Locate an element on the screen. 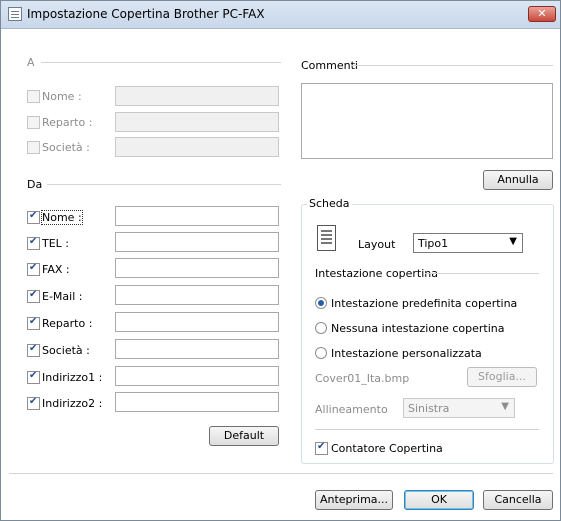 Image resolution: width=561 pixels, height=521 pixels. da-email-label: E-Mail : is located at coordinates (62, 296).